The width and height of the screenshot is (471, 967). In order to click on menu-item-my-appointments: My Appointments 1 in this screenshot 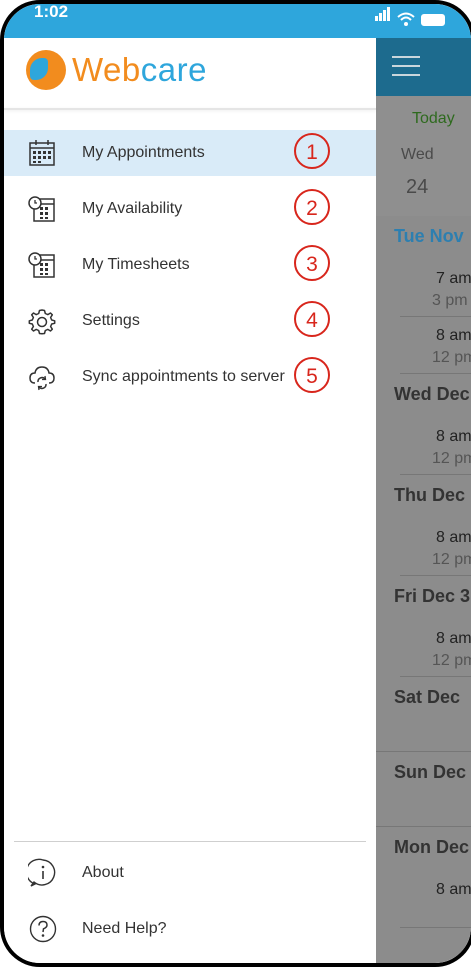, I will do `click(190, 153)`.